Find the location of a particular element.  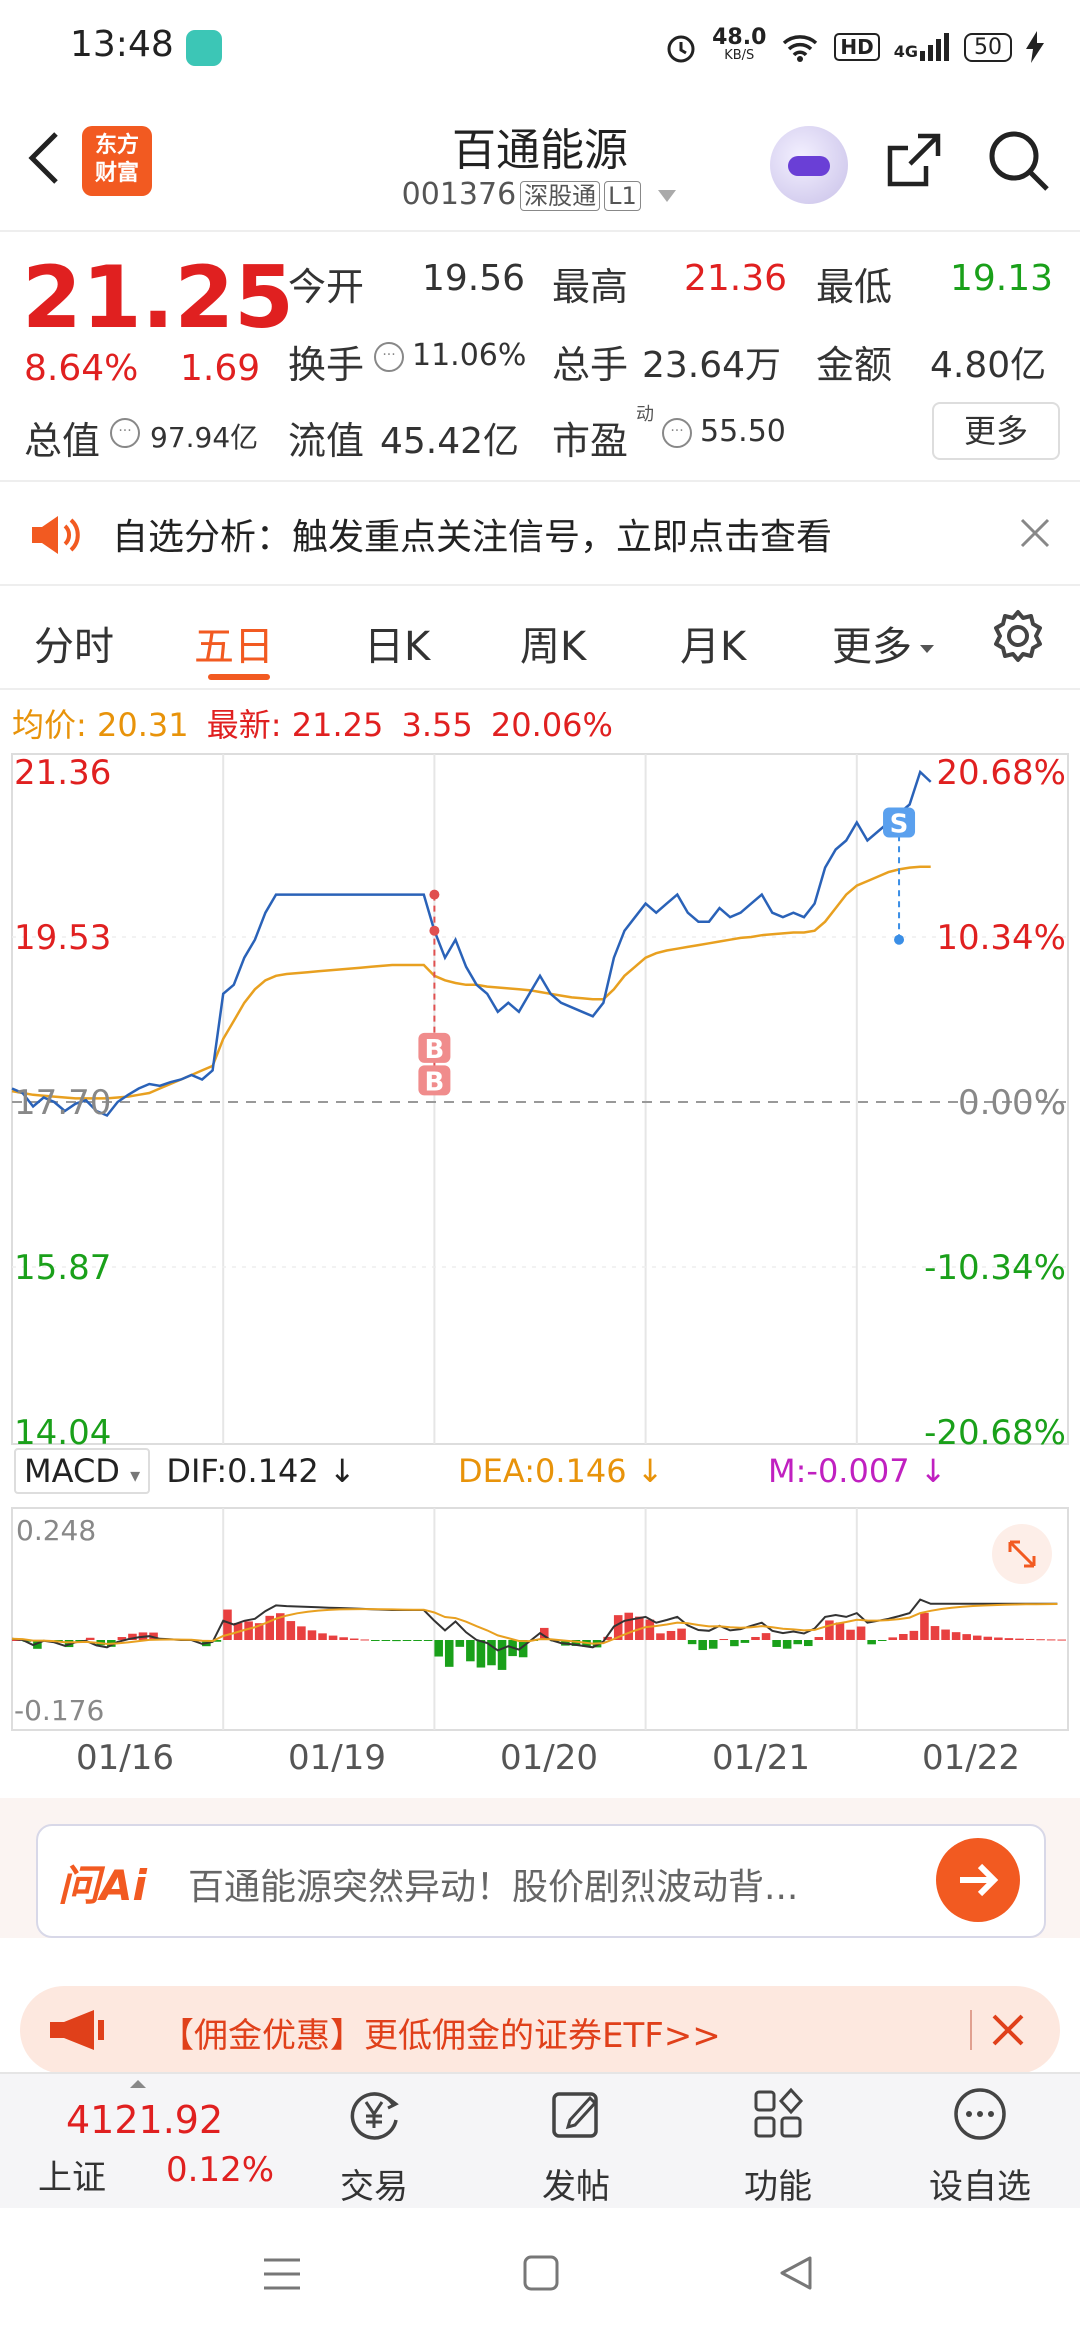

hd-badge: HD is located at coordinates (857, 47).